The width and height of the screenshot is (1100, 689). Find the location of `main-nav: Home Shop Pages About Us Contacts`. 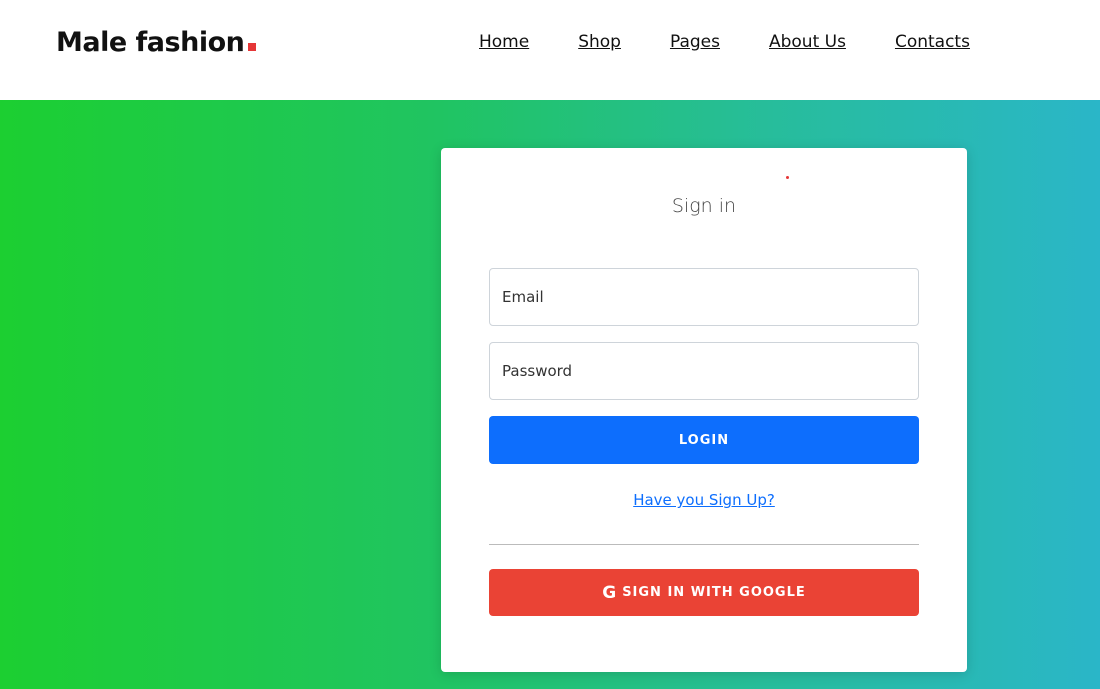

main-nav: Home Shop Pages About Us Contacts is located at coordinates (724, 42).